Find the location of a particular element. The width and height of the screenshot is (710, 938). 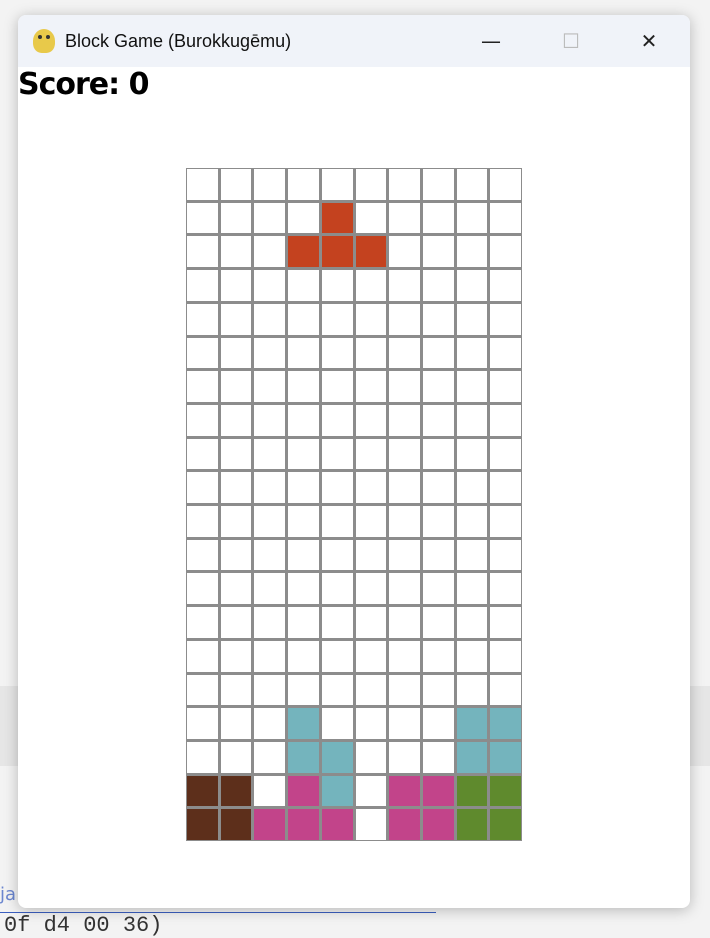

window-title: Block Game (Burokkugēmu) is located at coordinates (178, 40).